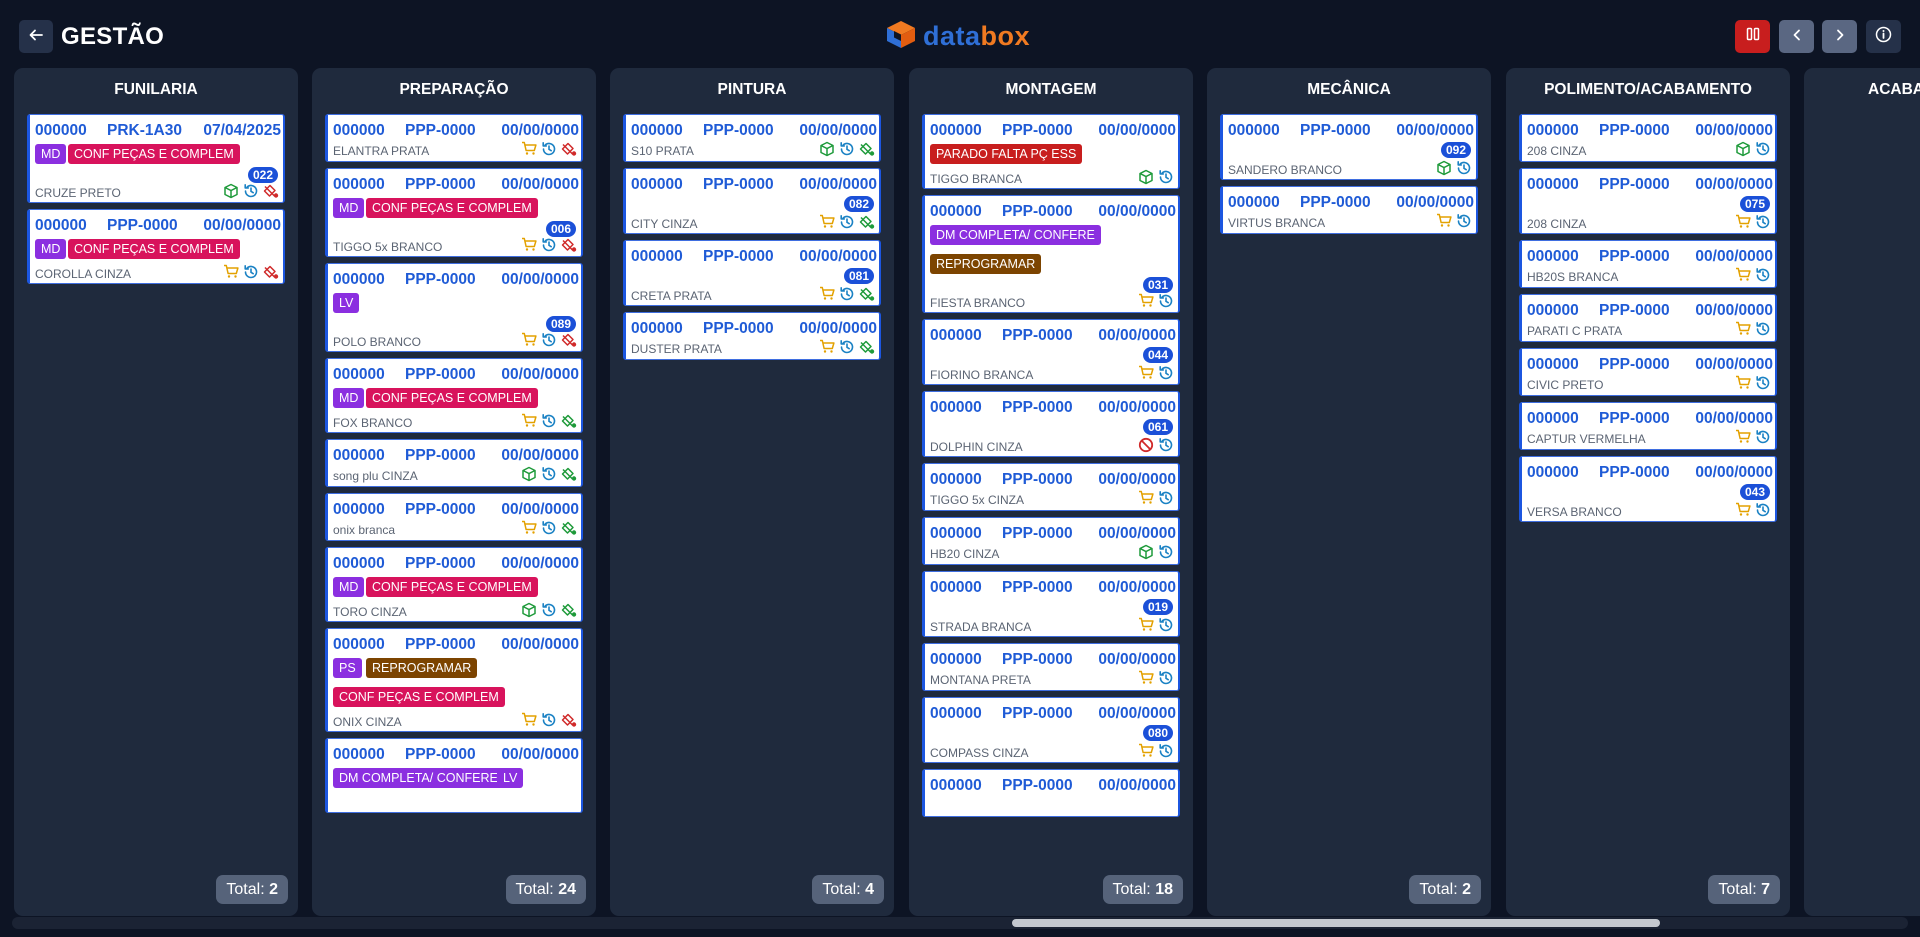 The height and width of the screenshot is (937, 1920). Describe the element at coordinates (1051, 424) in the screenshot. I see `service-card: 000000 PPP-0000 00/00/0000 061 DOLPHIN CINZA` at that location.